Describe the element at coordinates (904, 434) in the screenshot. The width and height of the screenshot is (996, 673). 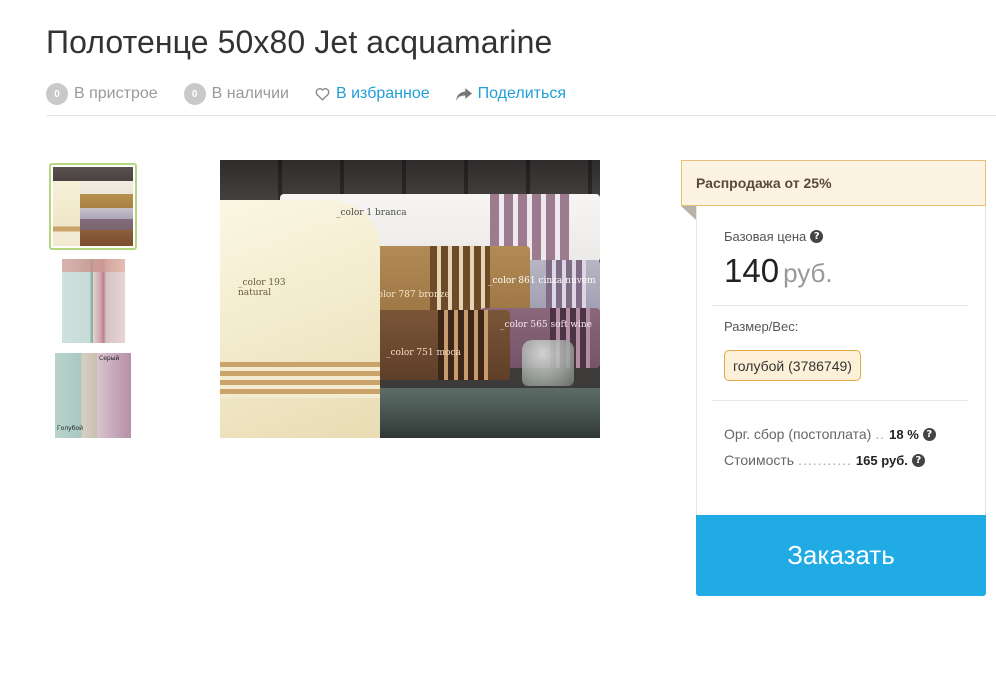
I see `org-fee-value: 18 %` at that location.